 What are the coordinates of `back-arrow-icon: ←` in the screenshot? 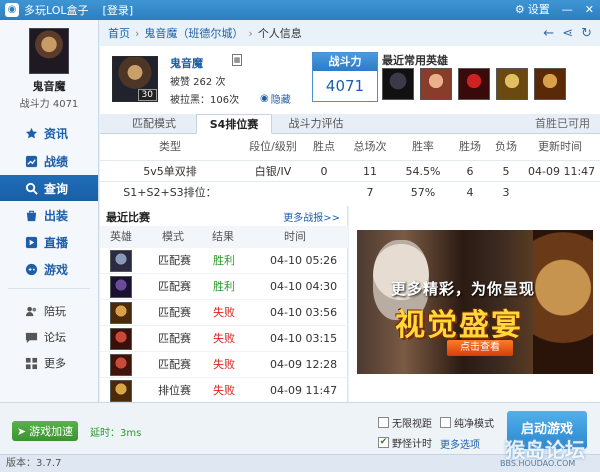 It's located at (548, 33).